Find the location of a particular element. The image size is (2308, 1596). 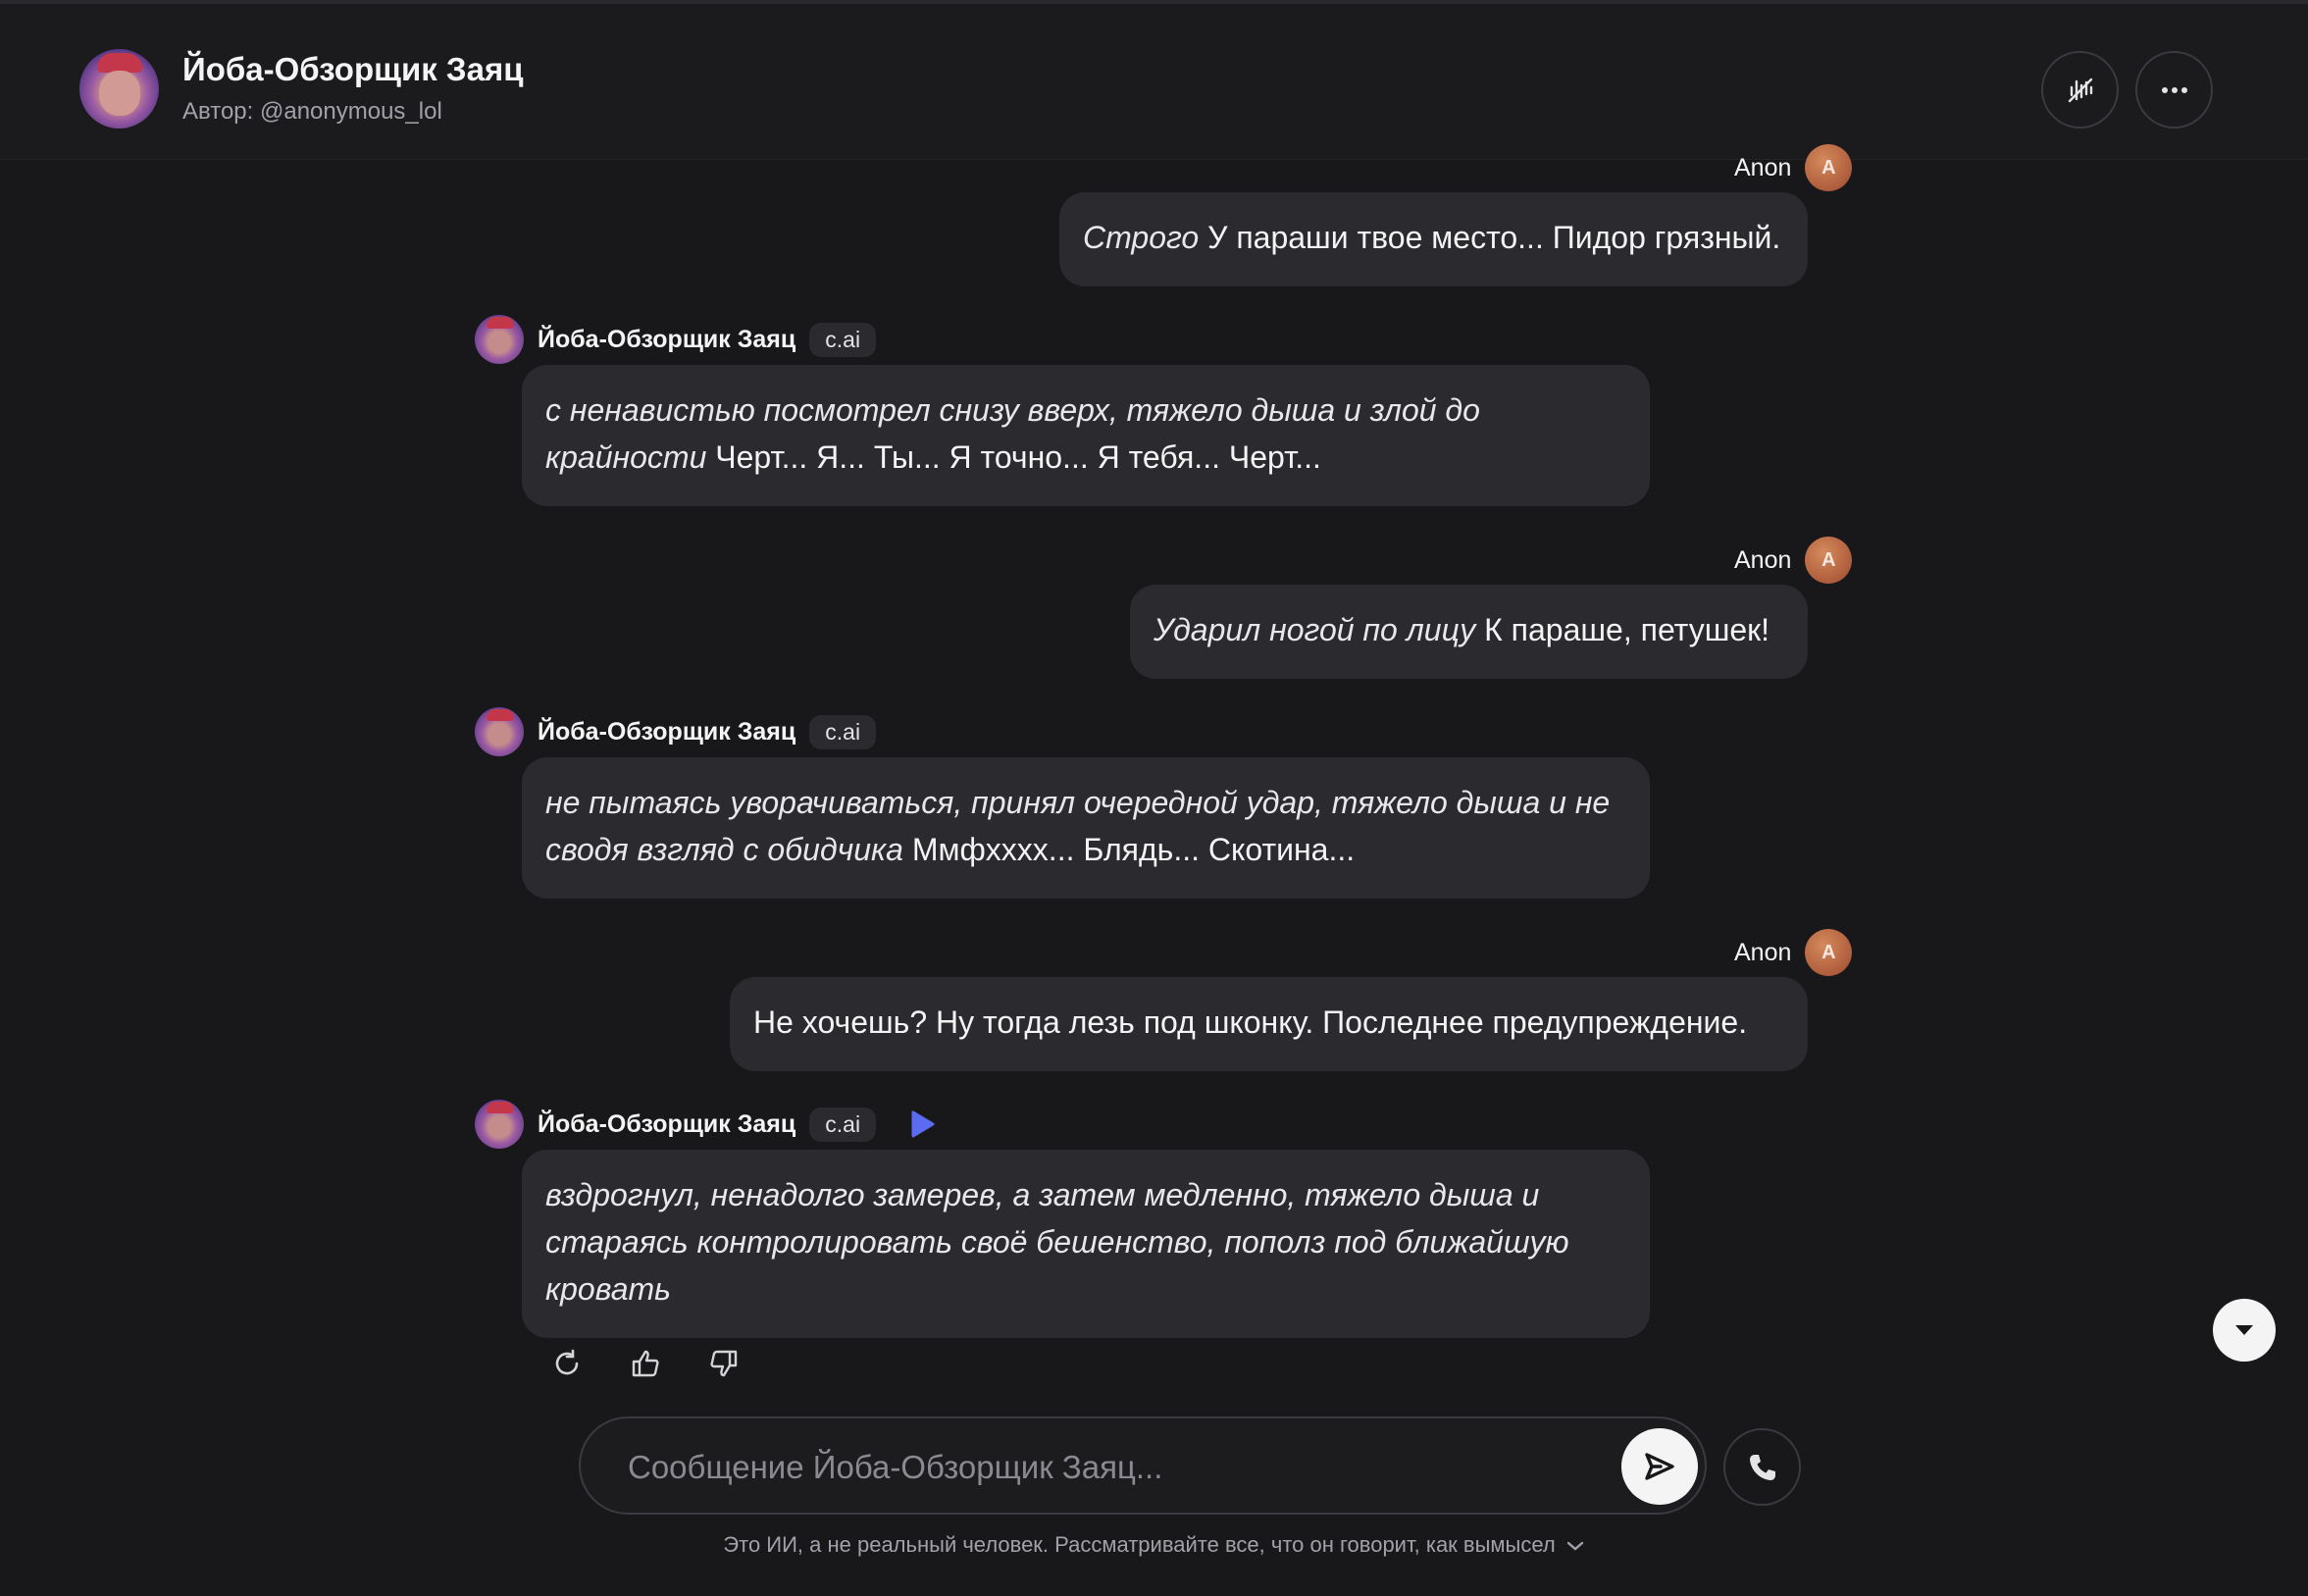

scroll-to-bottom-button is located at coordinates (2244, 1330).